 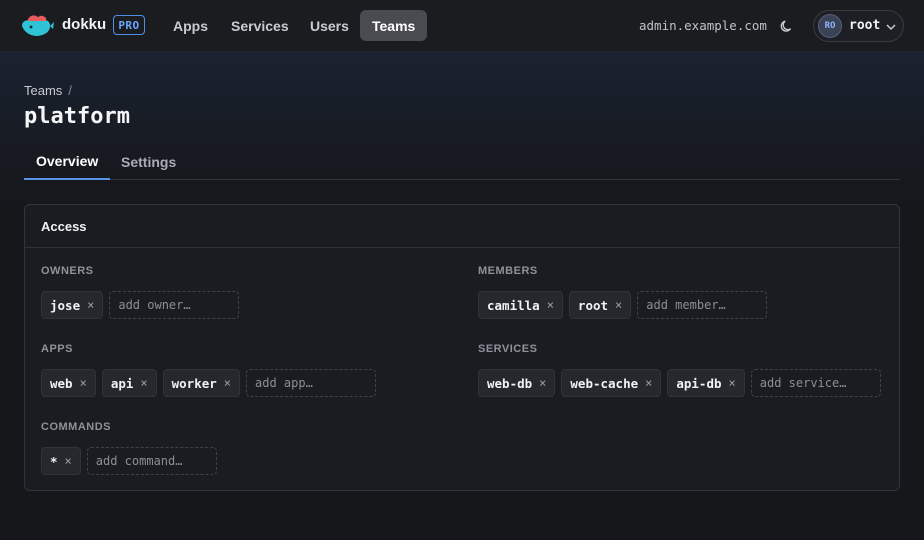 What do you see at coordinates (604, 383) in the screenshot?
I see `chip-label: web-cache` at bounding box center [604, 383].